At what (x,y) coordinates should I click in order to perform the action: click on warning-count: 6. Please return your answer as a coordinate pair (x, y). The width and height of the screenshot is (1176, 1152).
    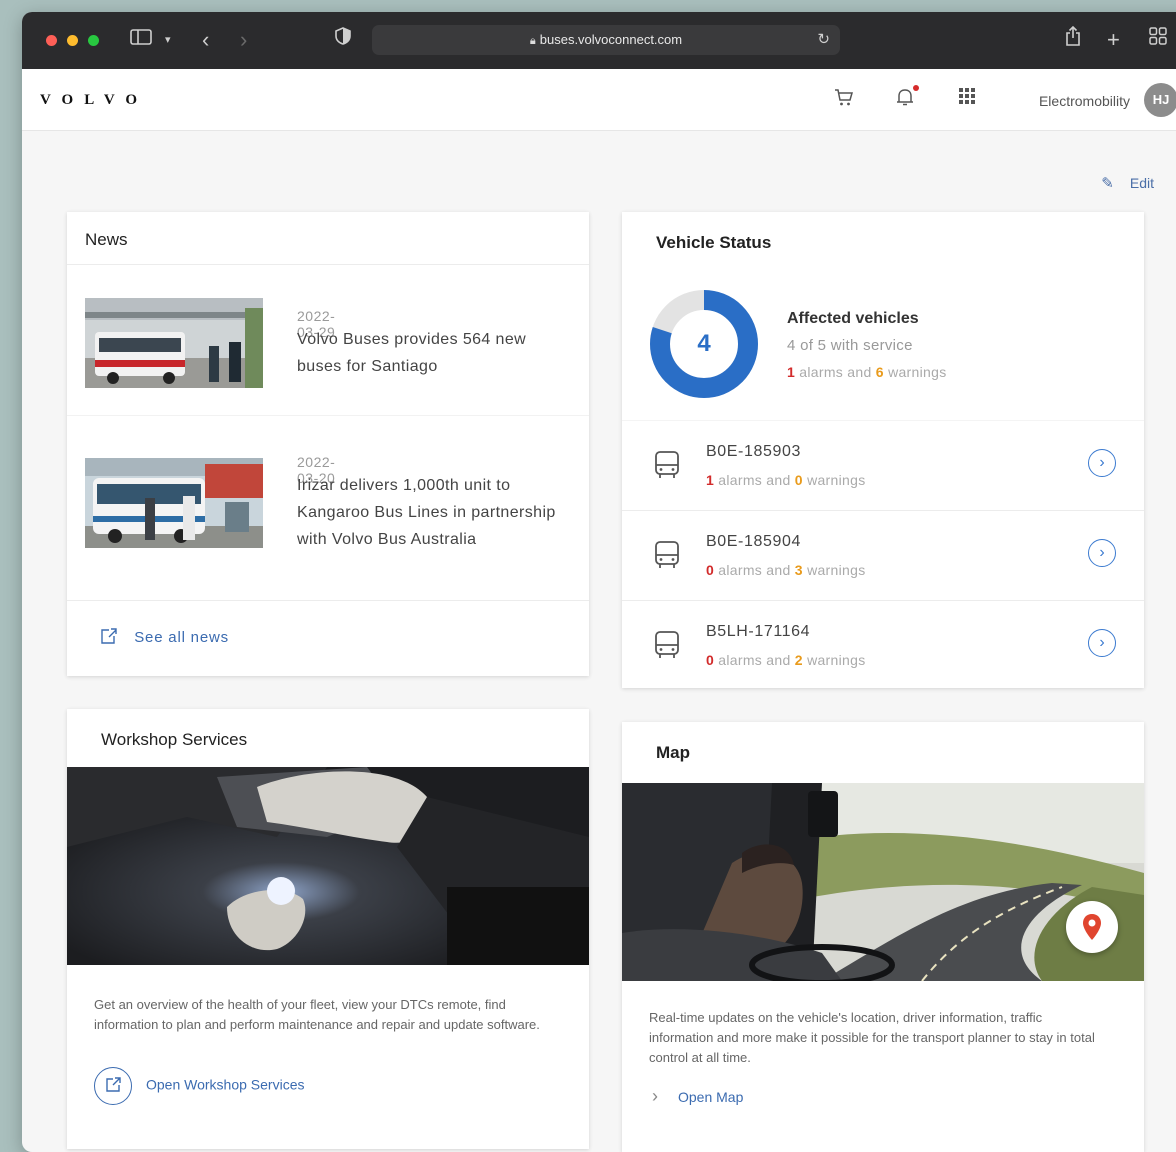
    Looking at the image, I should click on (879, 372).